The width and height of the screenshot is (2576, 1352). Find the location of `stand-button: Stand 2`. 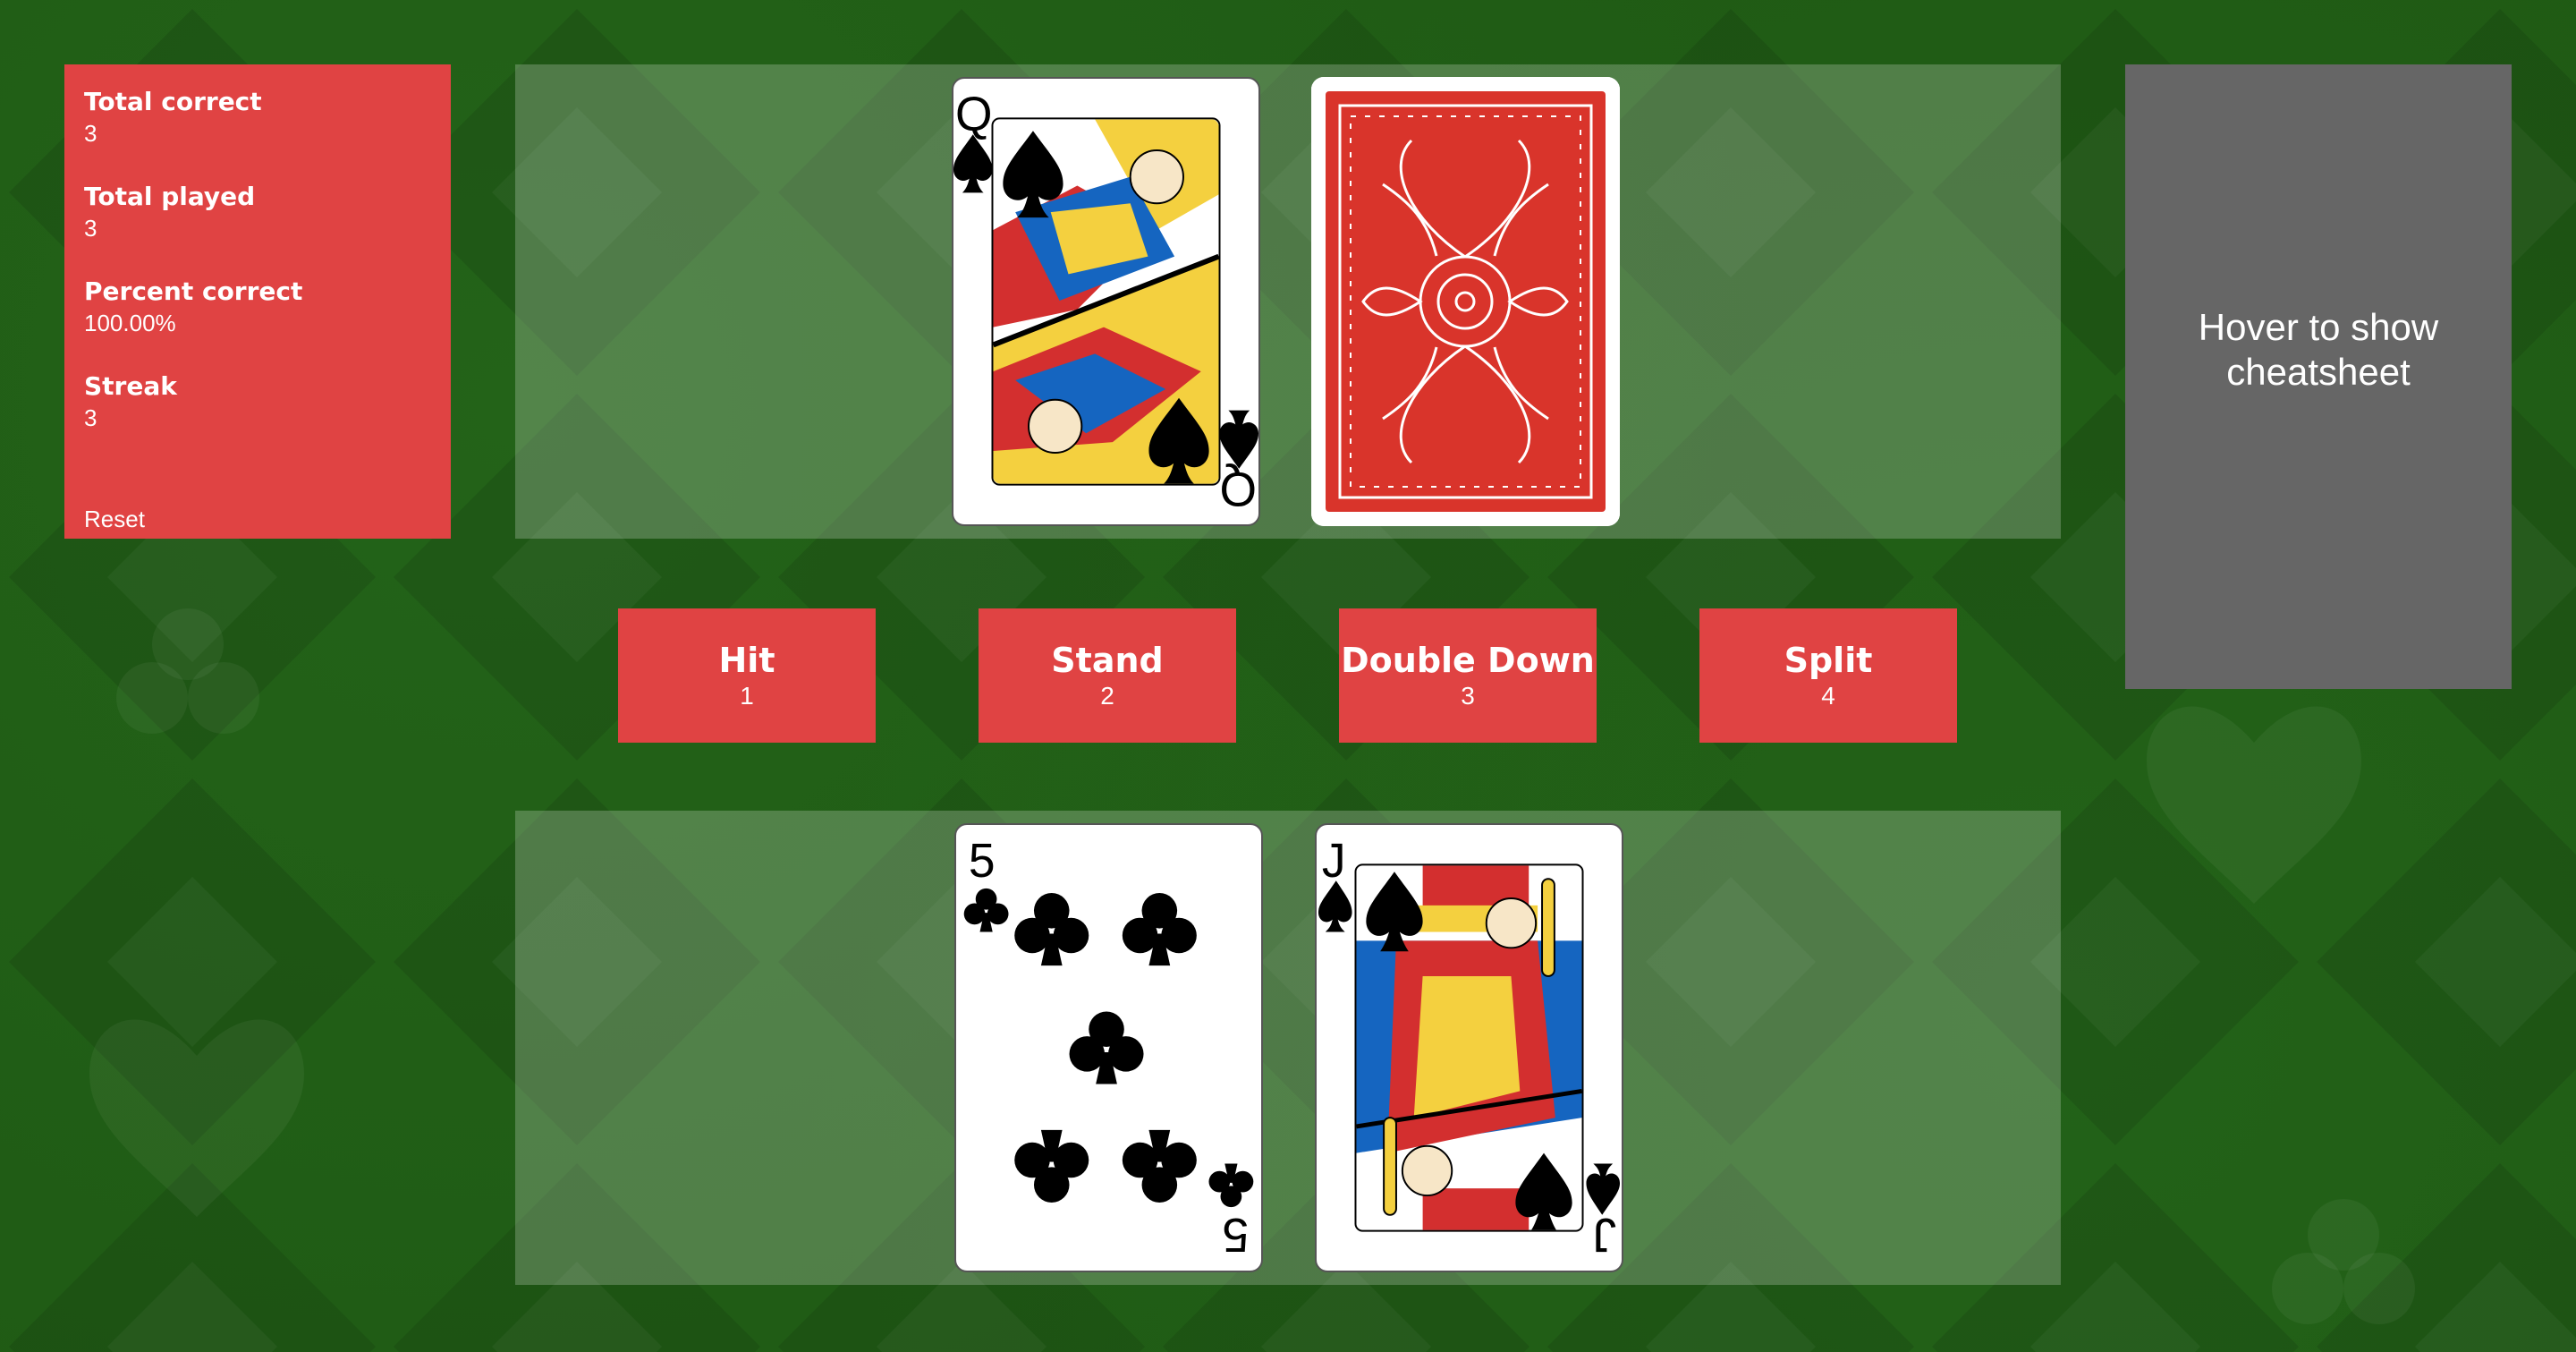

stand-button: Stand 2 is located at coordinates (1107, 675).